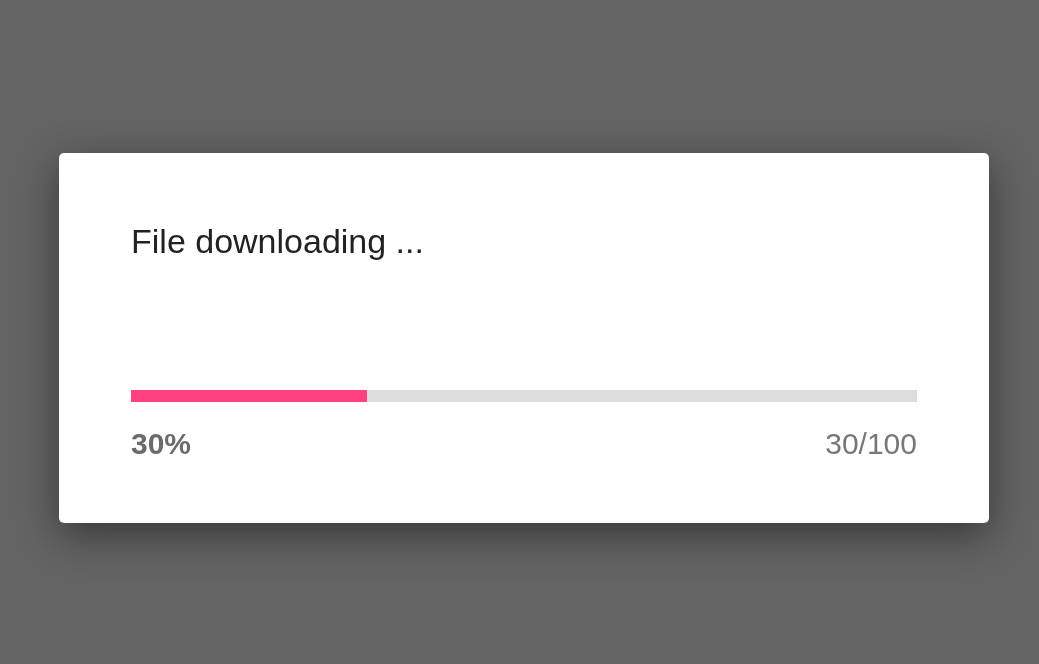  I want to click on percent-label: 30%, so click(161, 444).